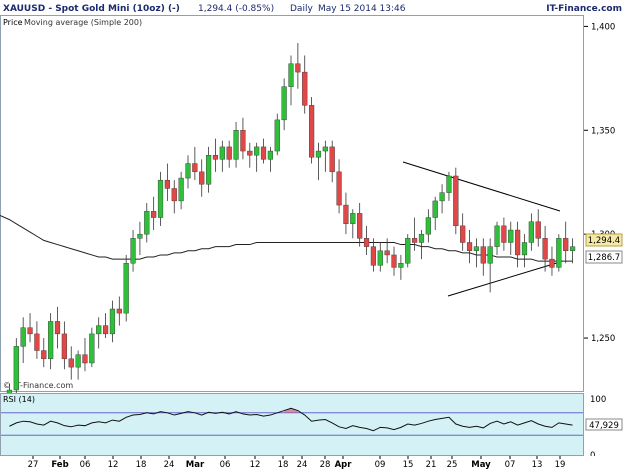 This screenshot has width=625, height=469. What do you see at coordinates (604, 240) in the screenshot?
I see `last-price-tag: 1,294.4` at bounding box center [604, 240].